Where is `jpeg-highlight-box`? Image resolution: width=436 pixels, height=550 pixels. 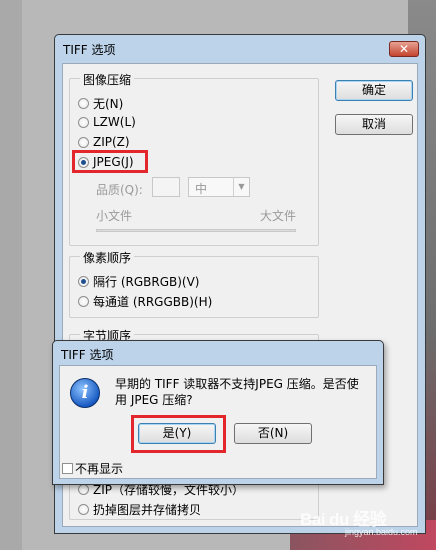 jpeg-highlight-box is located at coordinates (110, 161).